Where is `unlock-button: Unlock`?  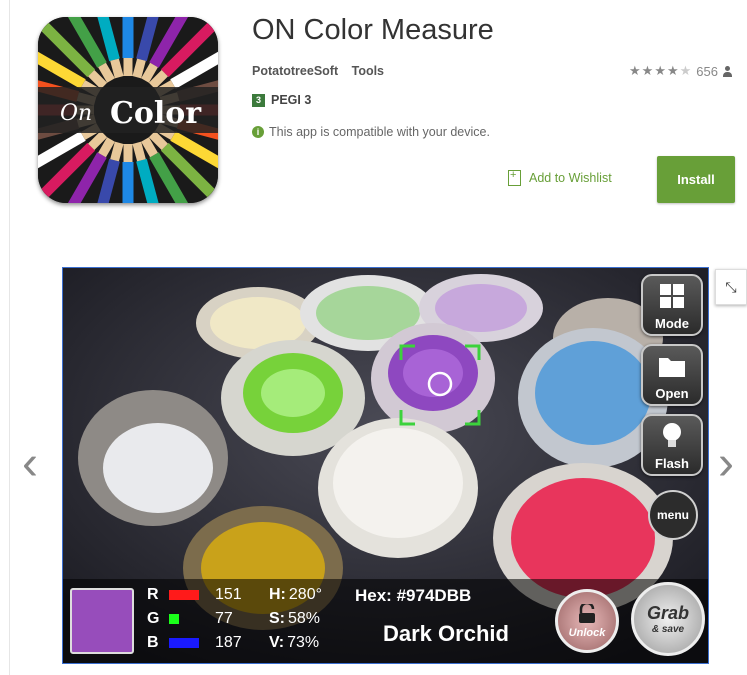 unlock-button: Unlock is located at coordinates (587, 621).